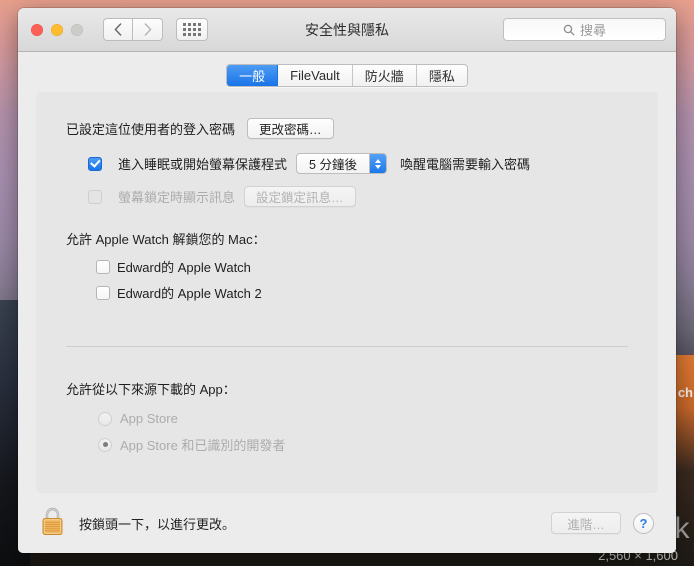 Image resolution: width=694 pixels, height=566 pixels. Describe the element at coordinates (184, 267) in the screenshot. I see `apple-watch-1-label: Edward的 Apple Watch` at that location.